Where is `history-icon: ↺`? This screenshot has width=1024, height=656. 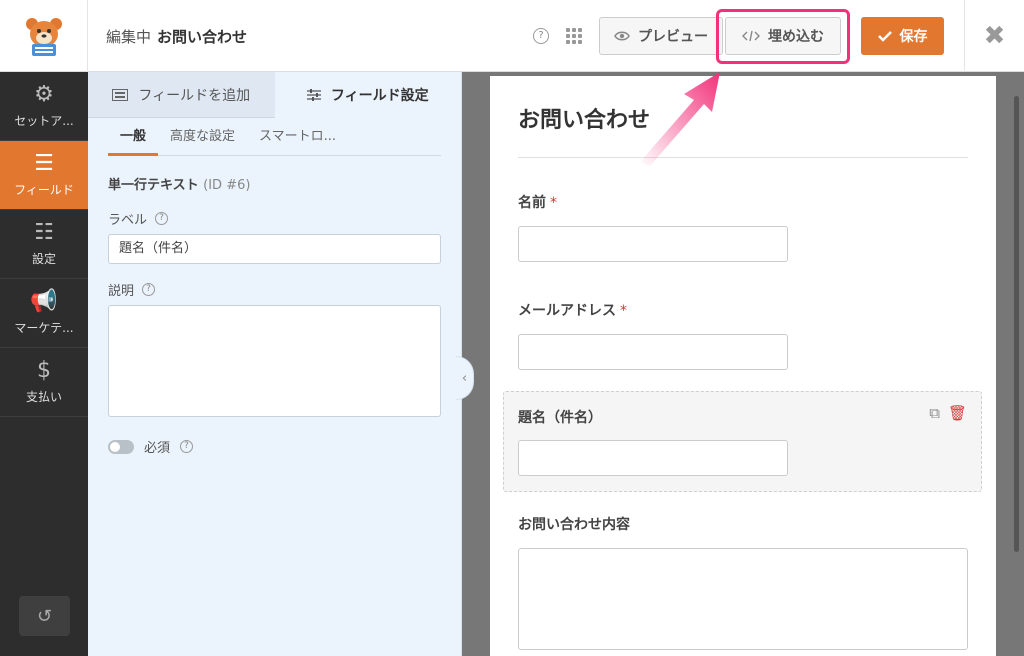 history-icon: ↺ is located at coordinates (44, 616).